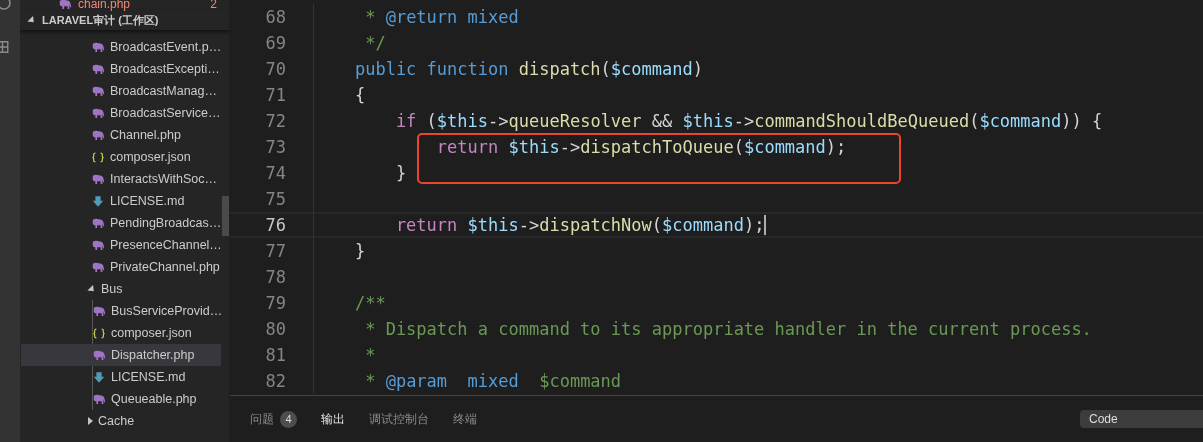  What do you see at coordinates (288, 419) in the screenshot?
I see `count-badge: 4` at bounding box center [288, 419].